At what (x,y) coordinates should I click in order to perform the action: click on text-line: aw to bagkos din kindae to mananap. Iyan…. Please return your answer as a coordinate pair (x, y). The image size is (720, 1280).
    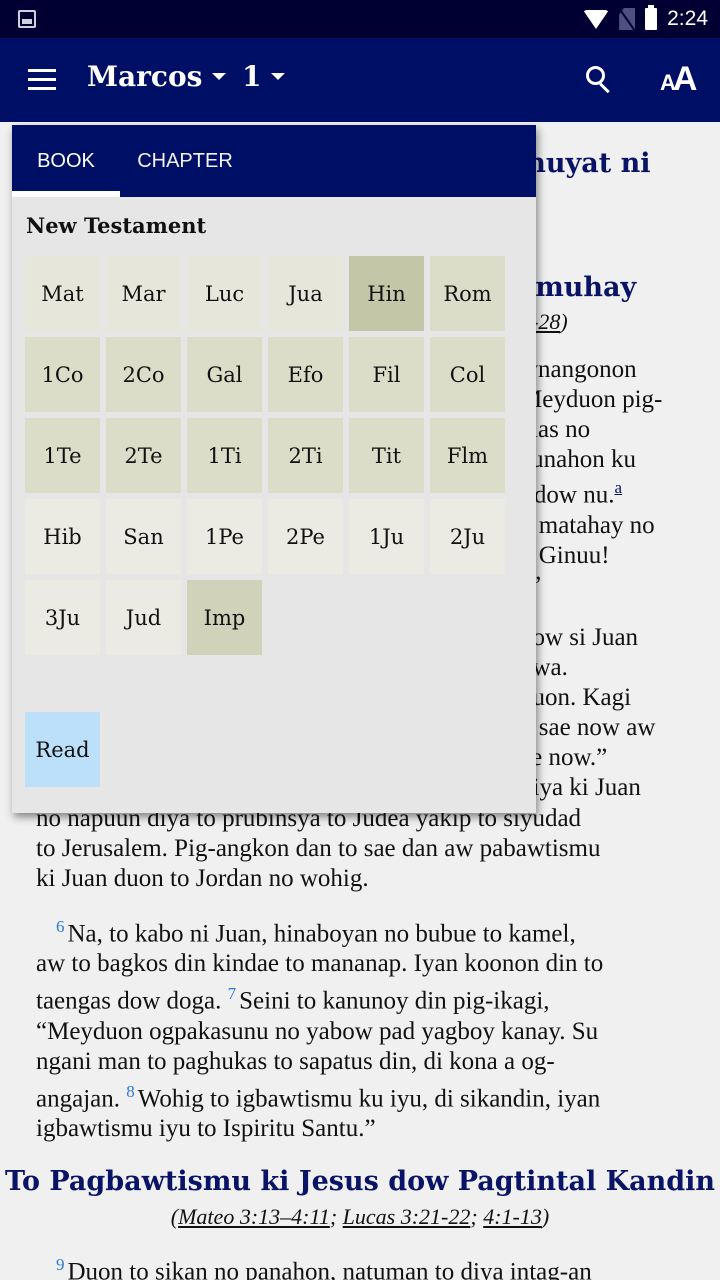
    Looking at the image, I should click on (320, 964).